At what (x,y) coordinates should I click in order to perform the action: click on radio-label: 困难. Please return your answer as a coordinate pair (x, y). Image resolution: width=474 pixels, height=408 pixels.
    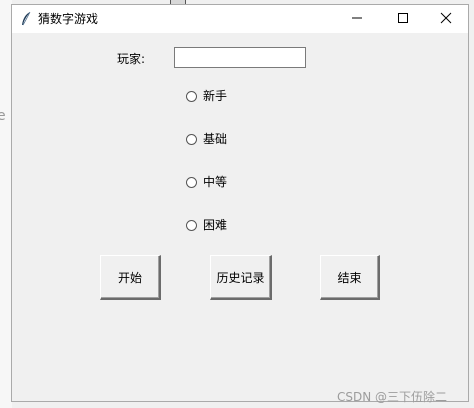
    Looking at the image, I should click on (215, 225).